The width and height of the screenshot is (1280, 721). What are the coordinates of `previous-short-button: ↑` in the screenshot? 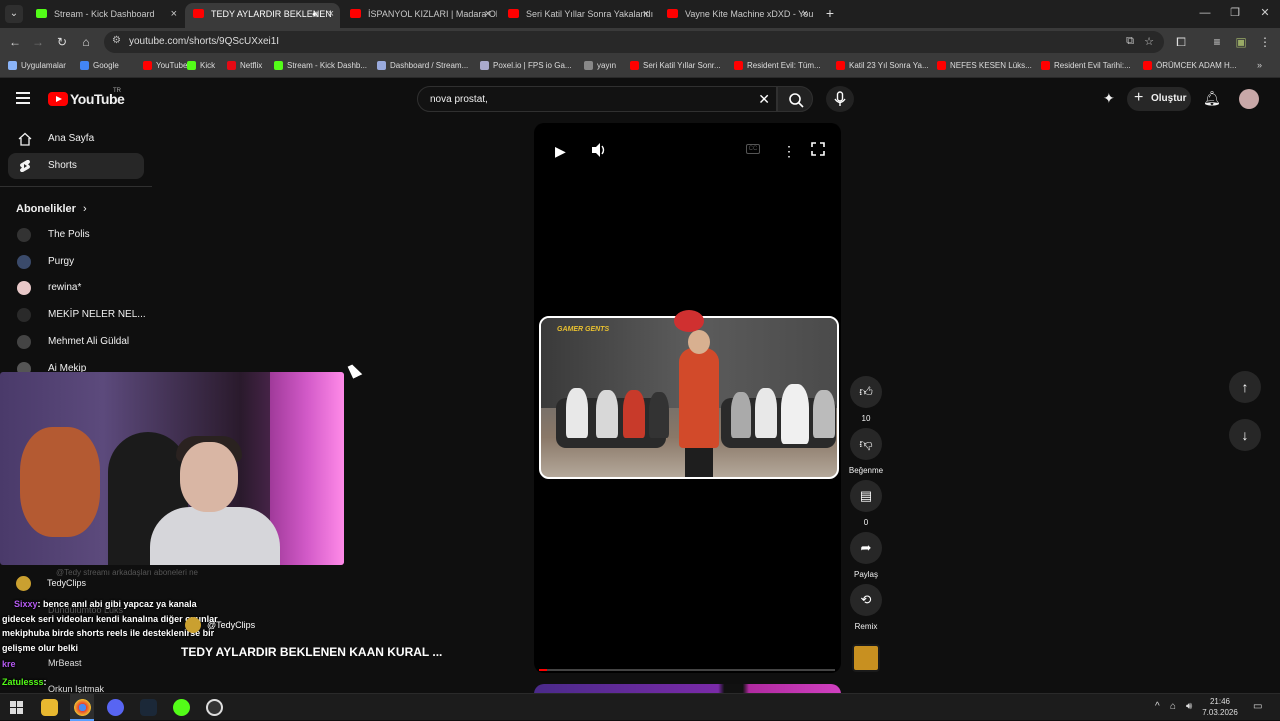 It's located at (1245, 387).